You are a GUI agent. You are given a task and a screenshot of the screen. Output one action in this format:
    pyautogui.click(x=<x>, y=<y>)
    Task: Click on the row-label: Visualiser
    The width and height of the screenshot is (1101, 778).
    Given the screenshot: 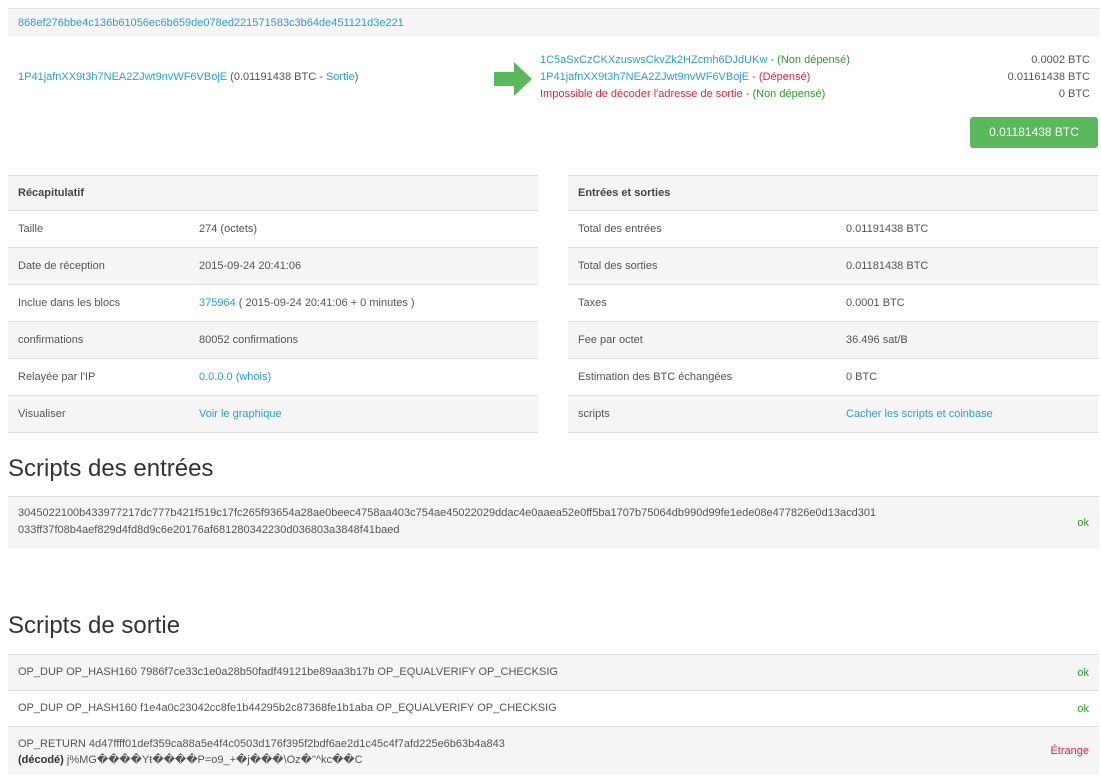 What is the action you would take?
    pyautogui.click(x=42, y=414)
    